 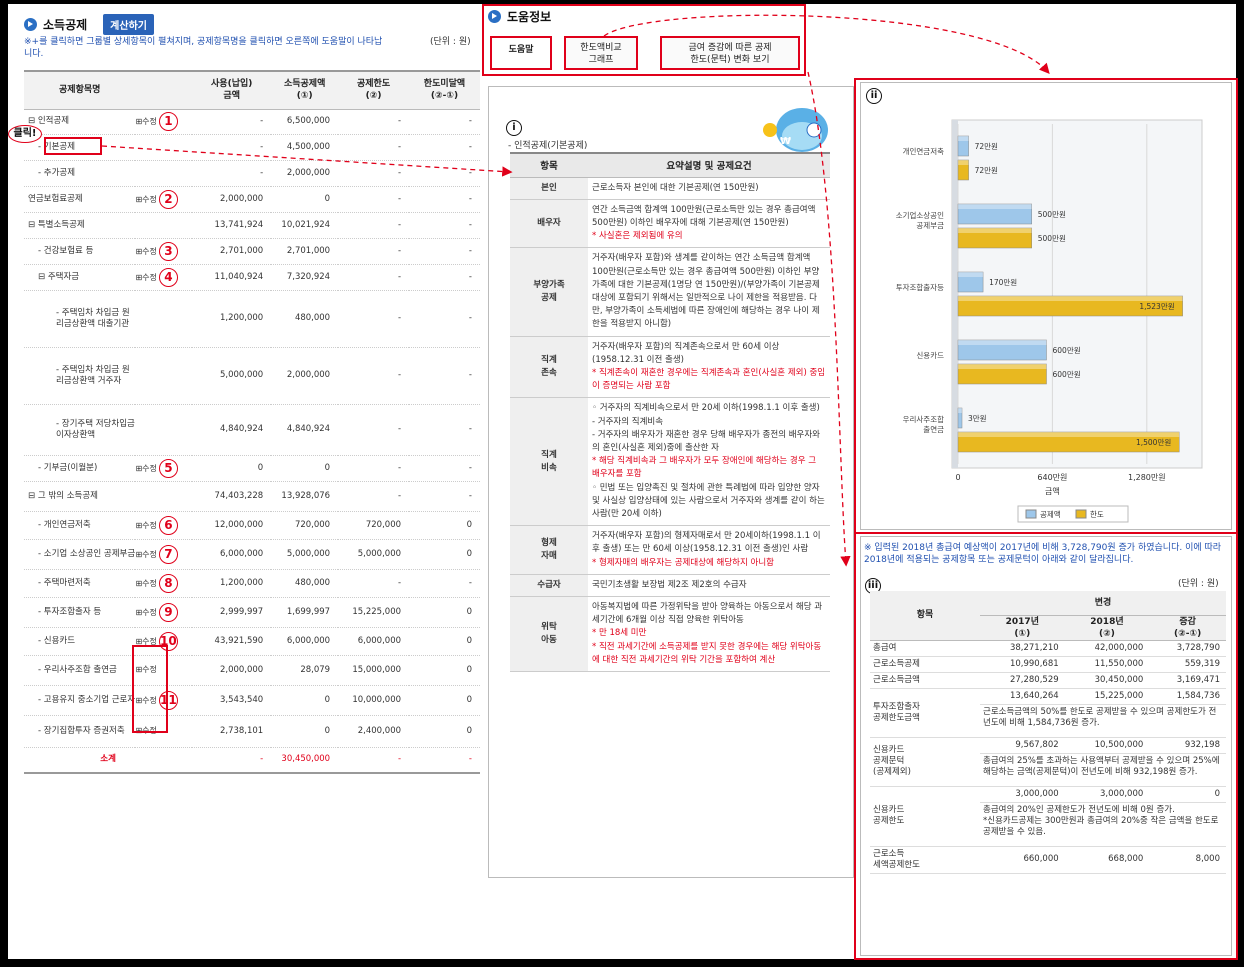 I want to click on threshold-item: 신용카드 공제한도, so click(x=925, y=816).